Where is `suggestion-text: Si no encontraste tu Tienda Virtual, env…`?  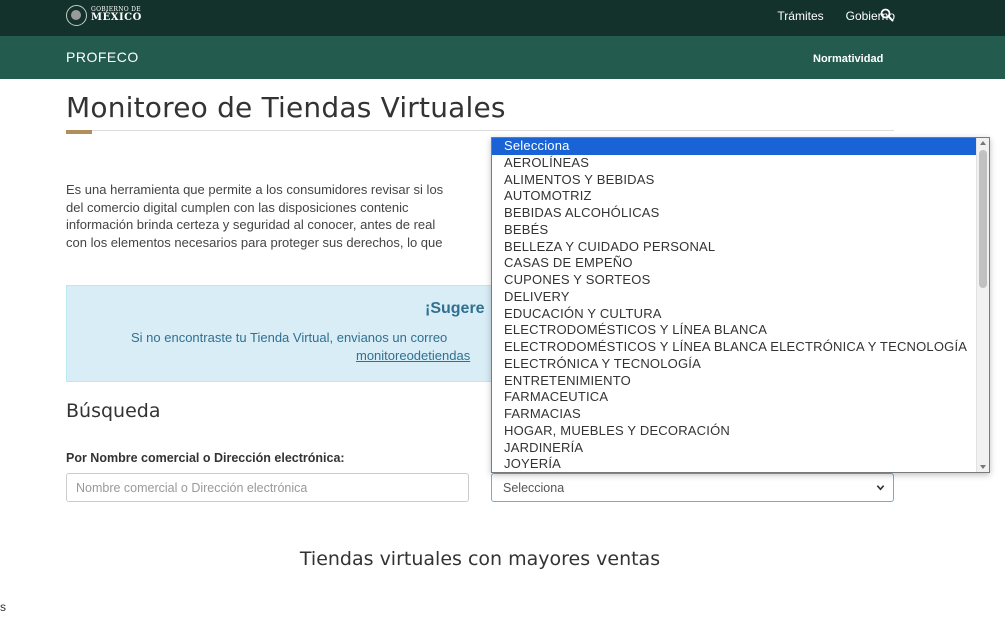
suggestion-text: Si no encontraste tu Tienda Virtual, env… is located at coordinates (289, 337).